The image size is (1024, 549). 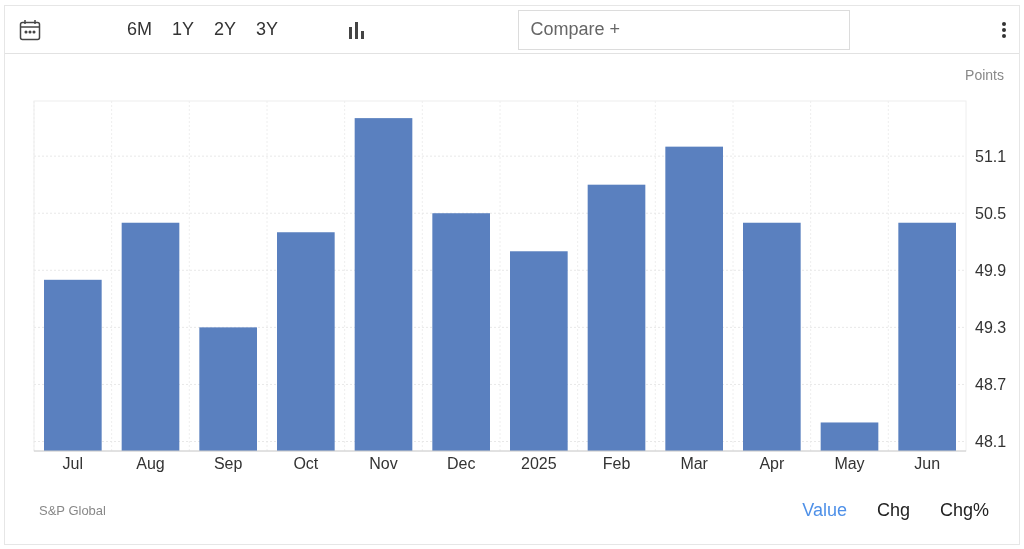 I want to click on x-tick-label: Jul, so click(x=73, y=463).